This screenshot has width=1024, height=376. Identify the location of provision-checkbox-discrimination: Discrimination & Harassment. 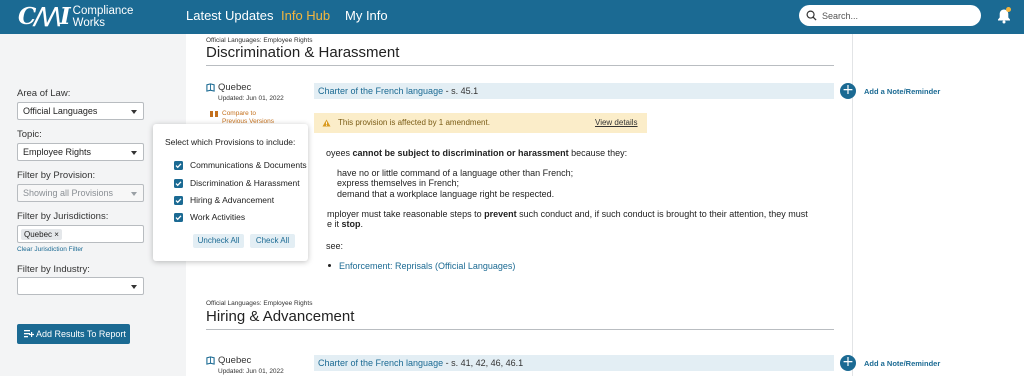
(237, 183).